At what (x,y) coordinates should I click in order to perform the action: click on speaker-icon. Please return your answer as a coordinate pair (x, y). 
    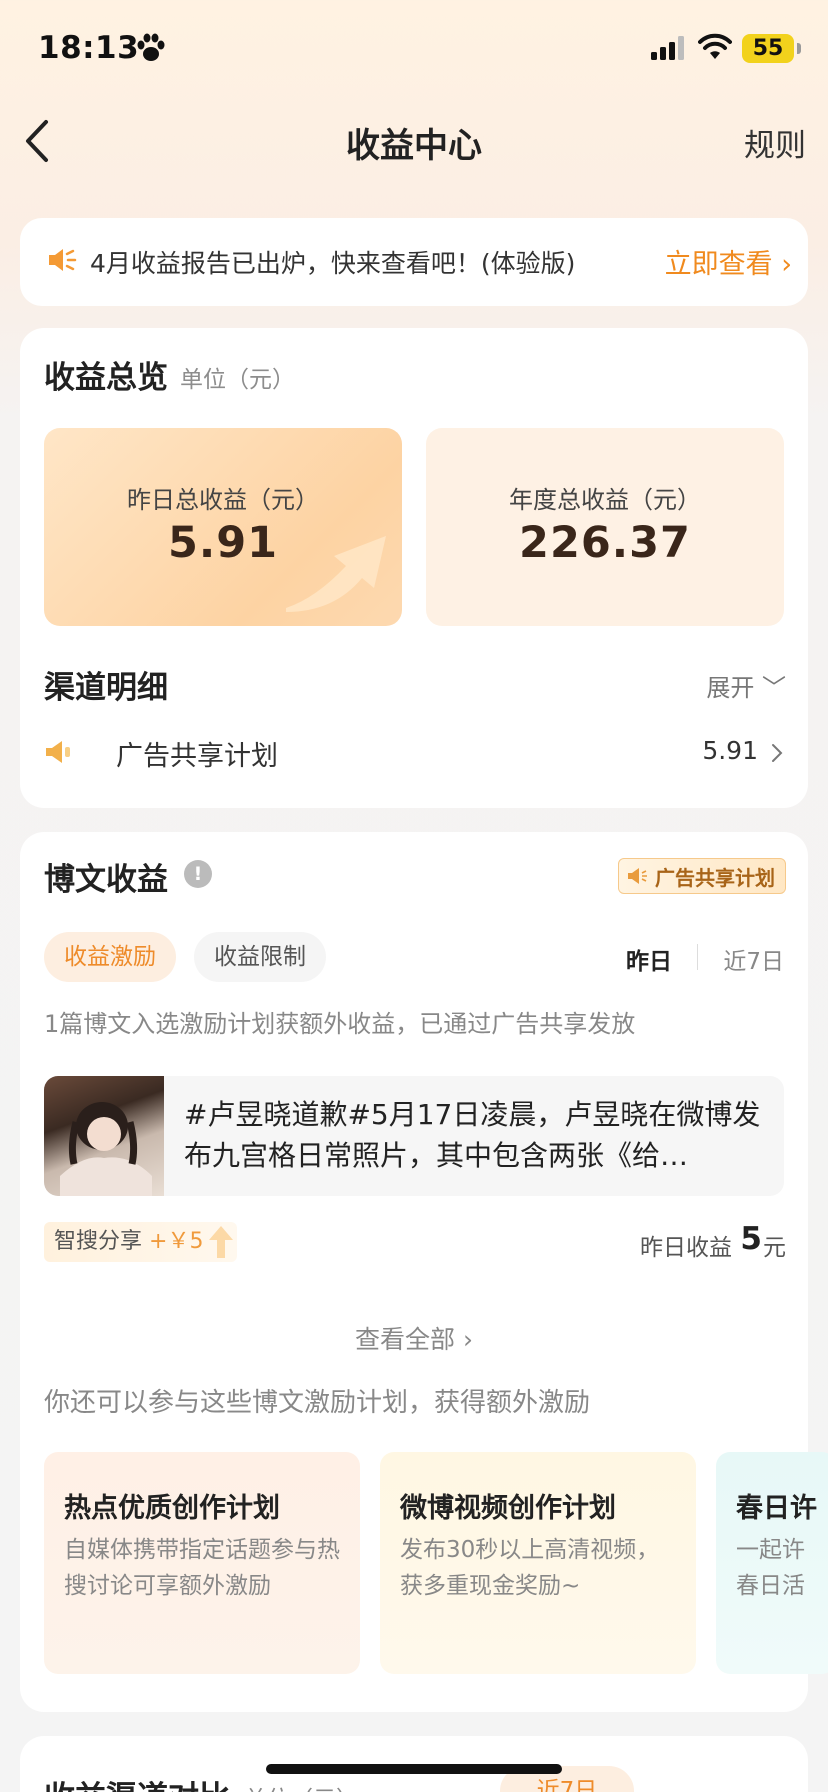
    Looking at the image, I should click on (63, 260).